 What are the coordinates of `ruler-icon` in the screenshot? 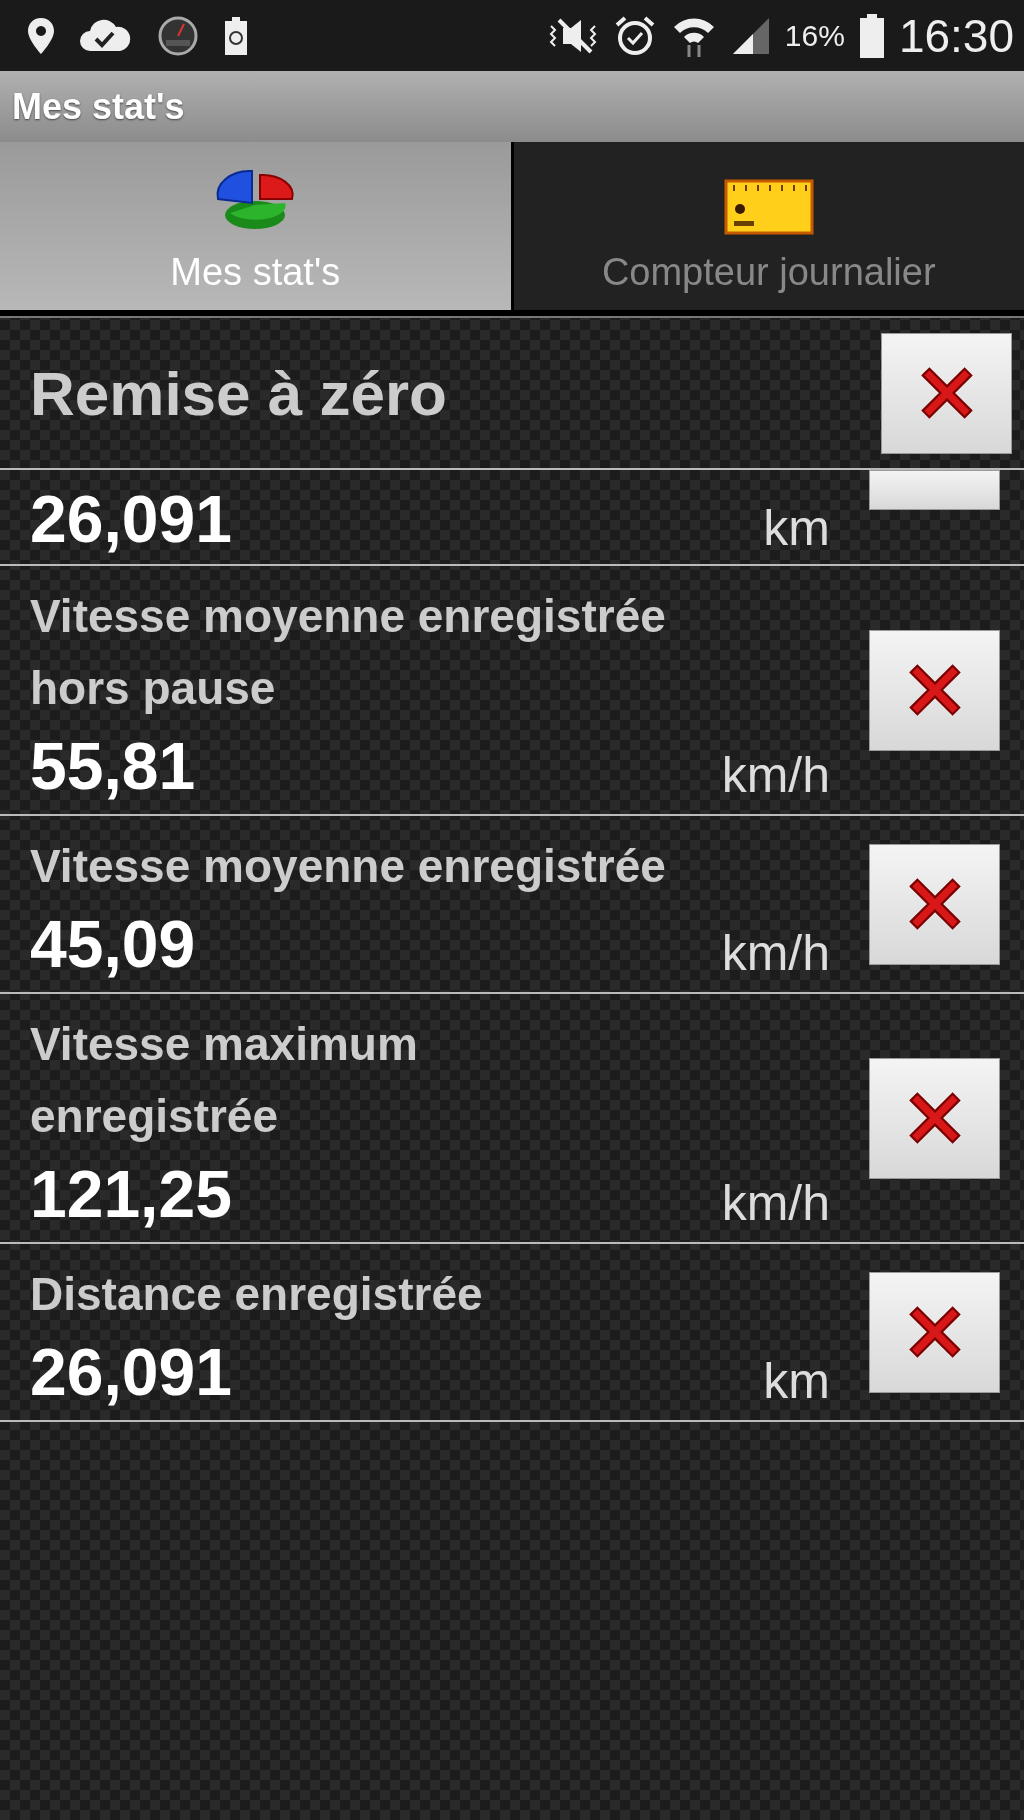 It's located at (768, 207).